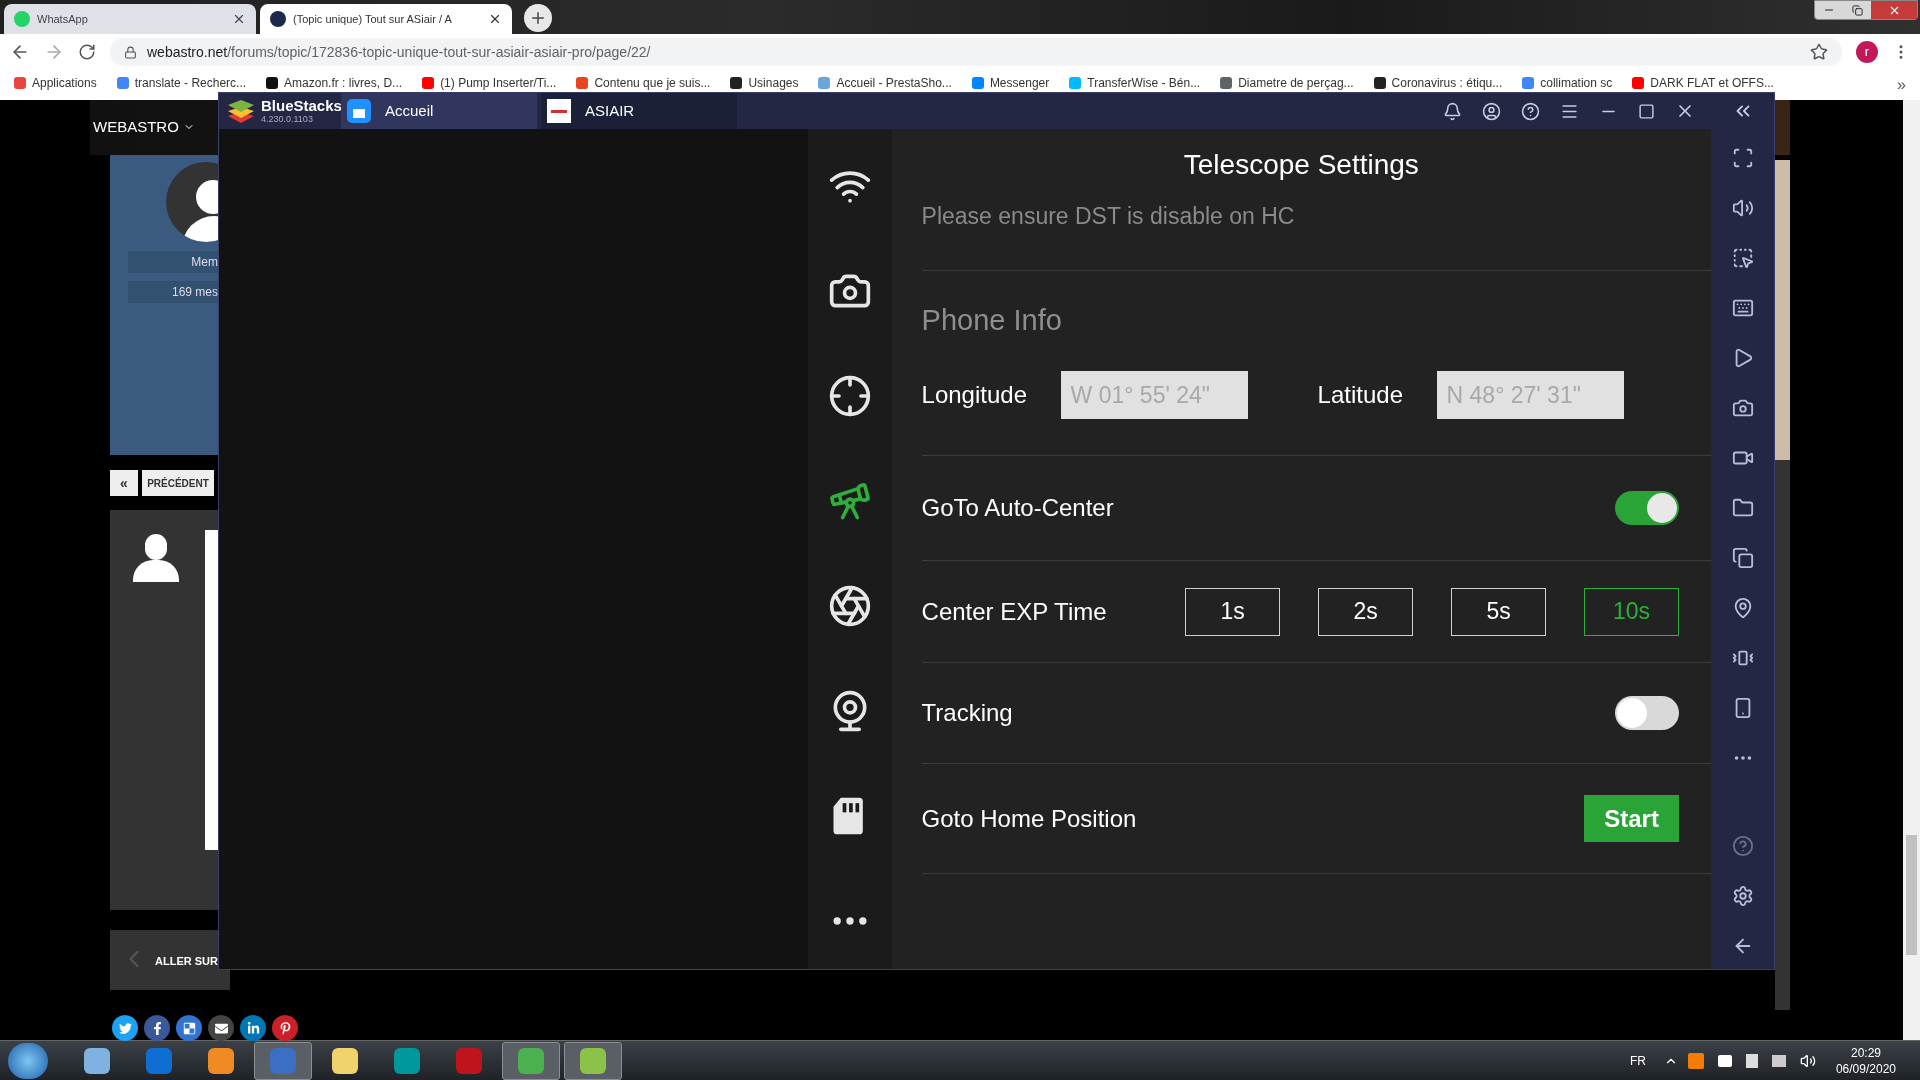 The height and width of the screenshot is (1080, 1920). What do you see at coordinates (1857, 10) in the screenshot?
I see `restore-icon` at bounding box center [1857, 10].